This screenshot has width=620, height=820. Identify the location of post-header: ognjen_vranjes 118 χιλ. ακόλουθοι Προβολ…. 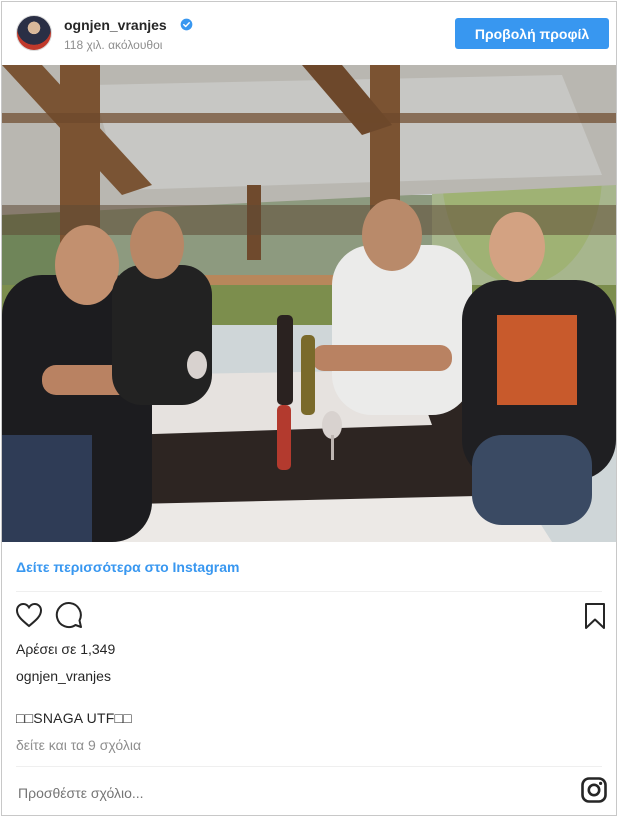
(309, 34).